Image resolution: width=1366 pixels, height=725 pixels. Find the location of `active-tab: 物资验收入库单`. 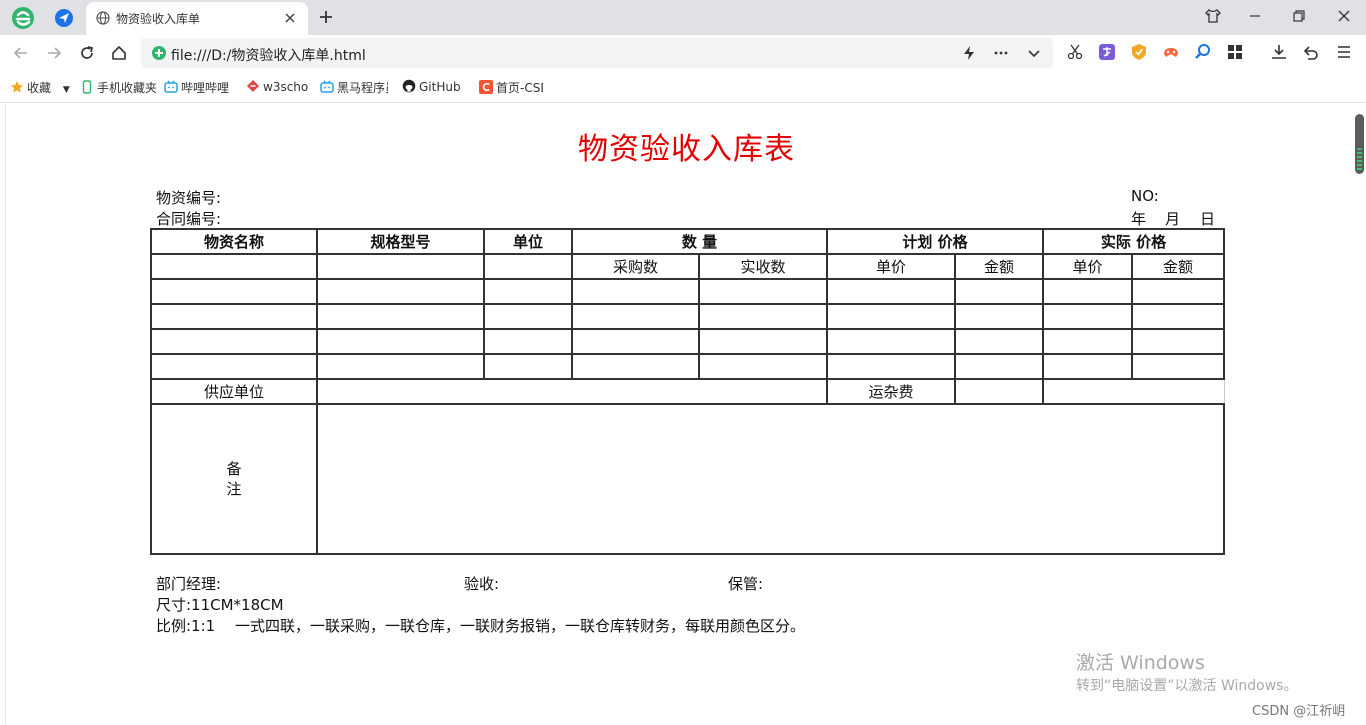

active-tab: 物资验收入库单 is located at coordinates (197, 18).